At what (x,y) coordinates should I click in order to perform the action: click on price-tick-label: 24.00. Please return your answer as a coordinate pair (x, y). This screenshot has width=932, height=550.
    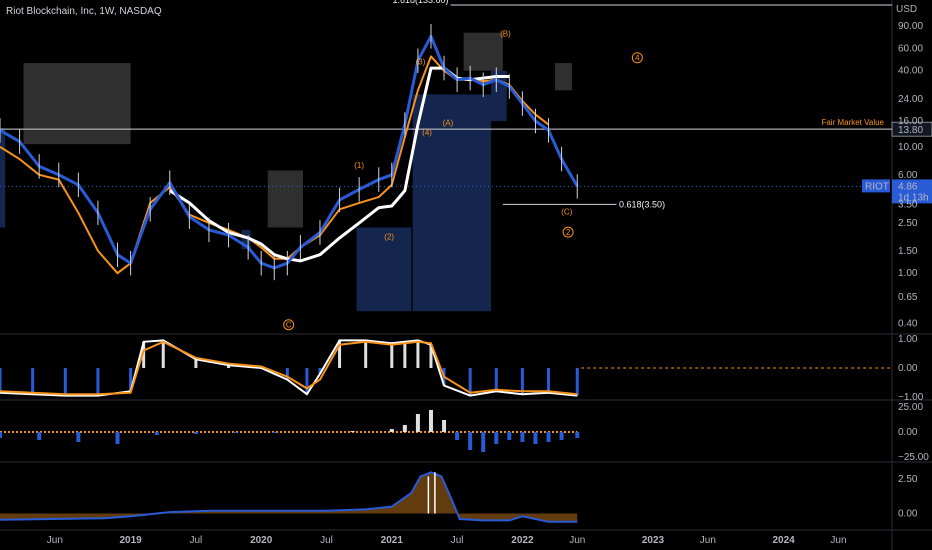
    Looking at the image, I should click on (910, 99).